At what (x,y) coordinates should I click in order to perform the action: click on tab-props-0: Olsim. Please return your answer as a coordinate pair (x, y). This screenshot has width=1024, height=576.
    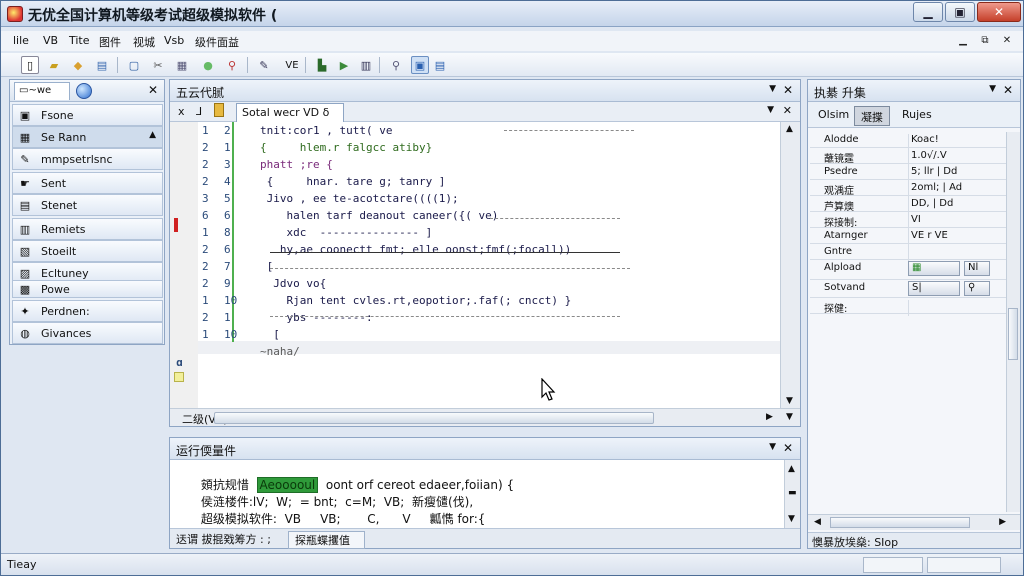
    Looking at the image, I should click on (833, 116).